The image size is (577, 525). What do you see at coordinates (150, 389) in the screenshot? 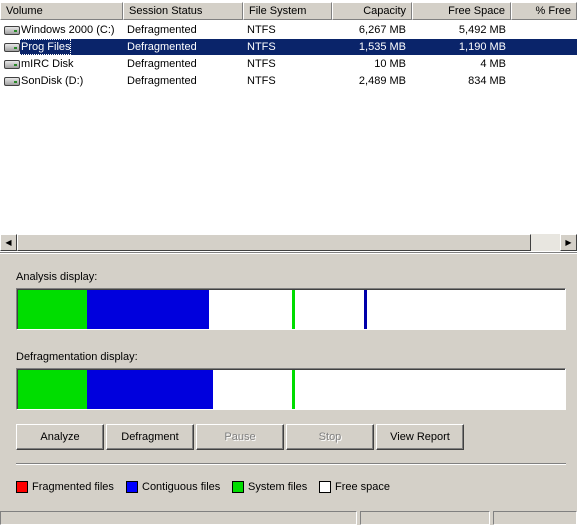
I see `defrag-contiguous-files-band` at bounding box center [150, 389].